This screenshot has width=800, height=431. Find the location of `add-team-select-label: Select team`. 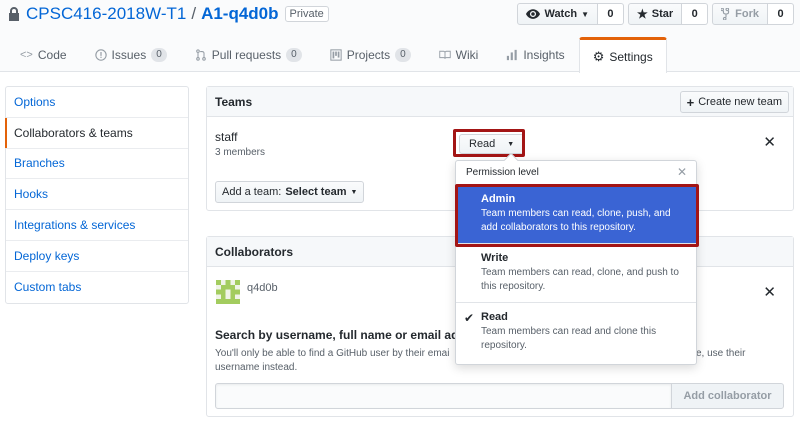

add-team-select-label: Select team is located at coordinates (316, 192).